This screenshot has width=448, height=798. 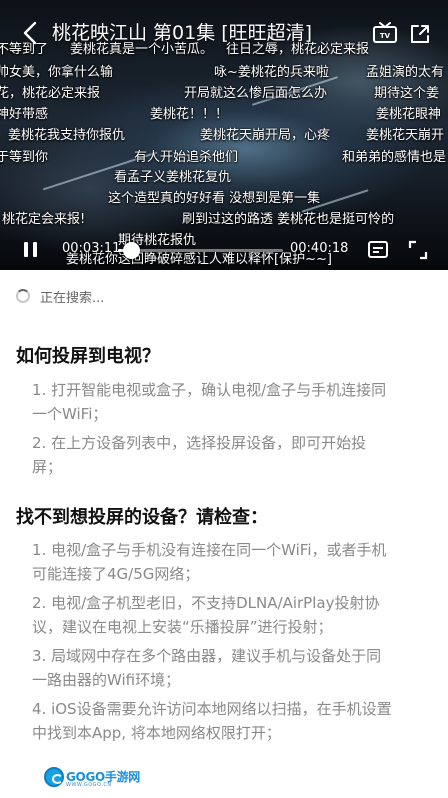 What do you see at coordinates (409, 114) in the screenshot?
I see `danmaku-comment: 姜桃花眼神` at bounding box center [409, 114].